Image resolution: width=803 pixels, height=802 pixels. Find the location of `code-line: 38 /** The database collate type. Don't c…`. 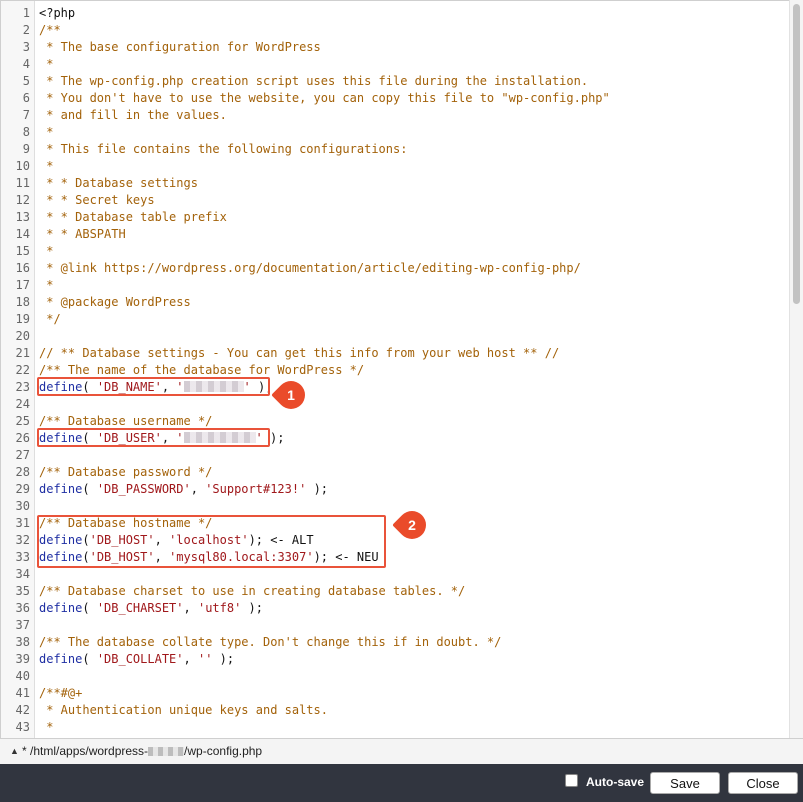

code-line: 38 /** The database collate type. Don't c… is located at coordinates (395, 642).